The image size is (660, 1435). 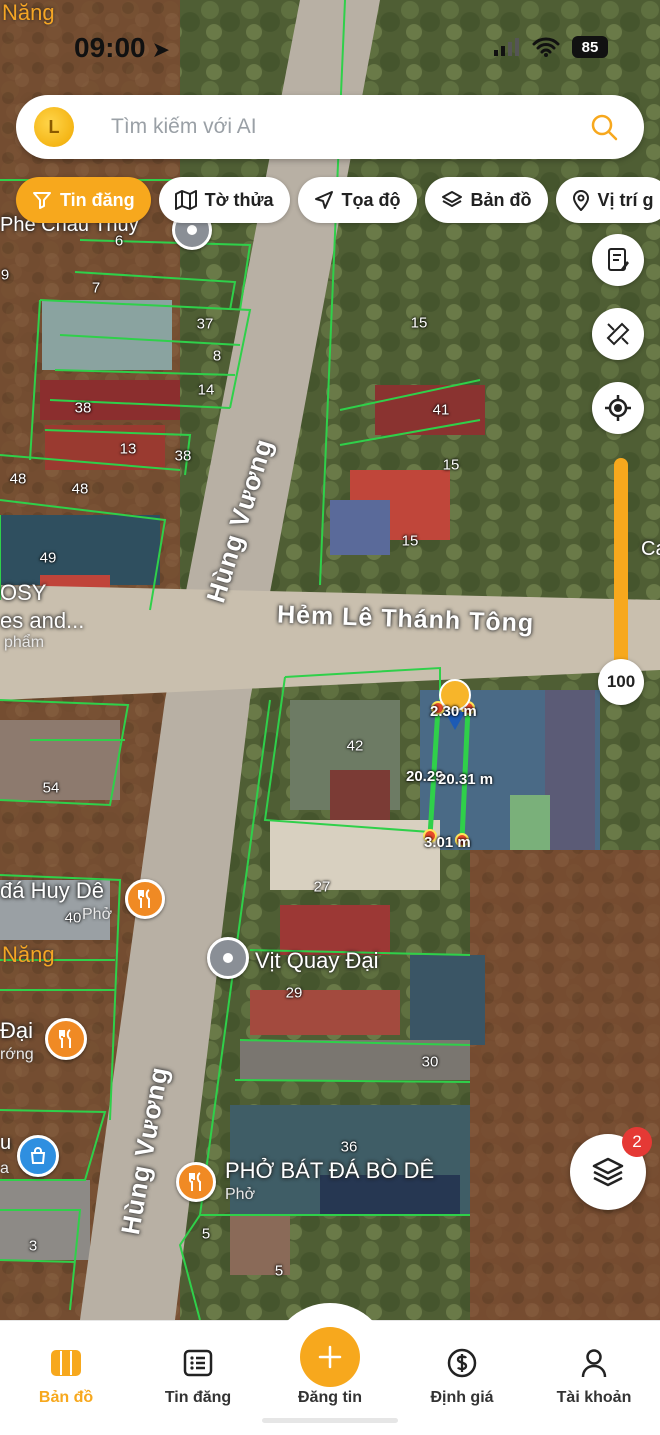 I want to click on chip-label: Tọa độ, so click(x=371, y=200).